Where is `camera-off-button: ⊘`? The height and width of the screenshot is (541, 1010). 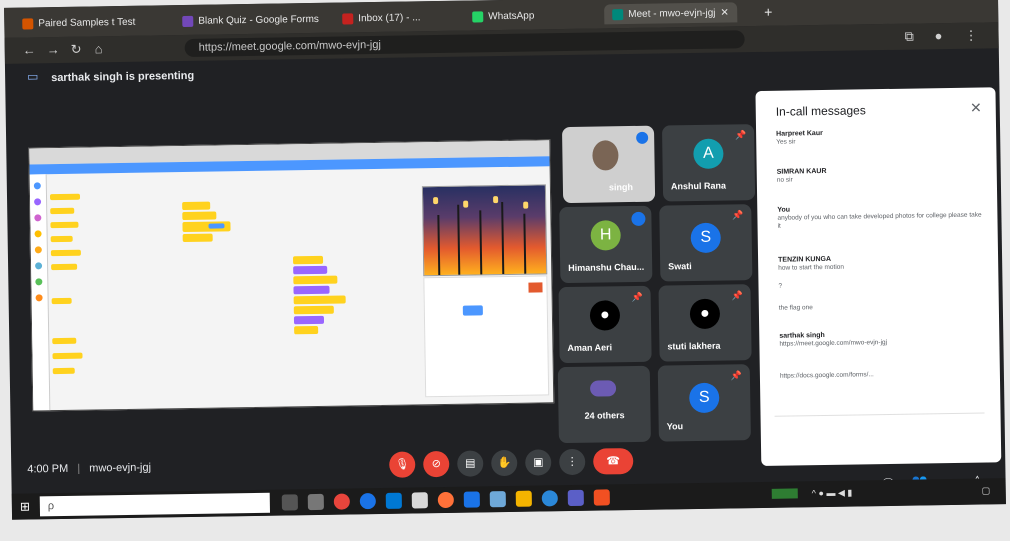
camera-off-button: ⊘ is located at coordinates (436, 464).